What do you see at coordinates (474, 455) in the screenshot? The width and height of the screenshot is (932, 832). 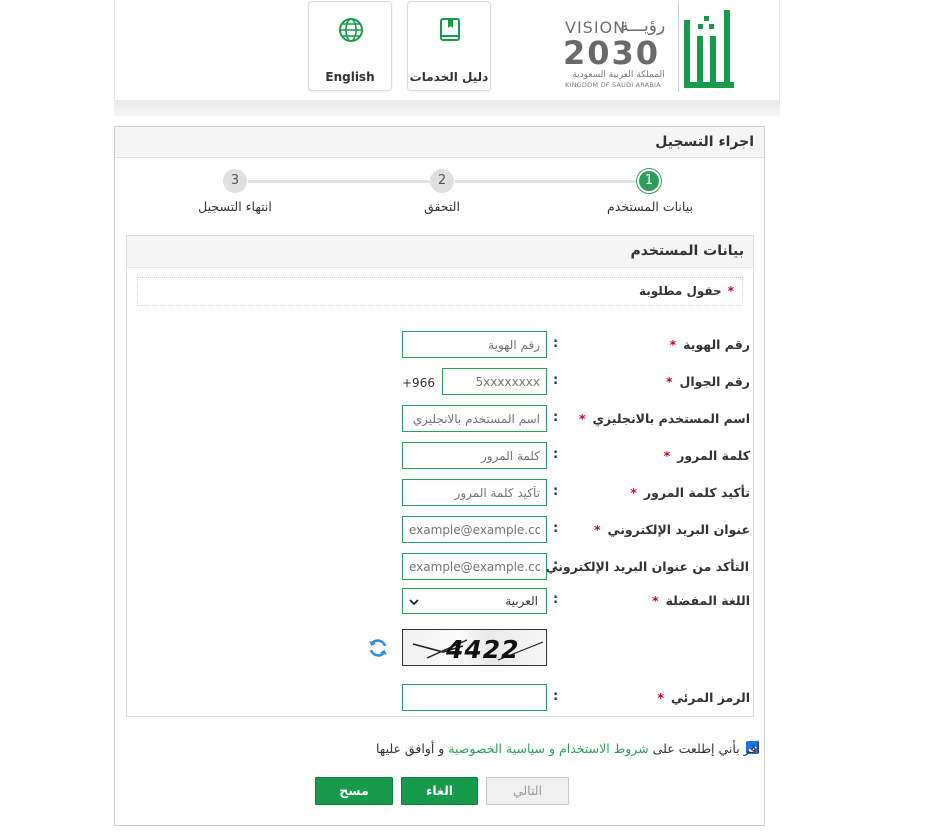 I see `password-input` at bounding box center [474, 455].